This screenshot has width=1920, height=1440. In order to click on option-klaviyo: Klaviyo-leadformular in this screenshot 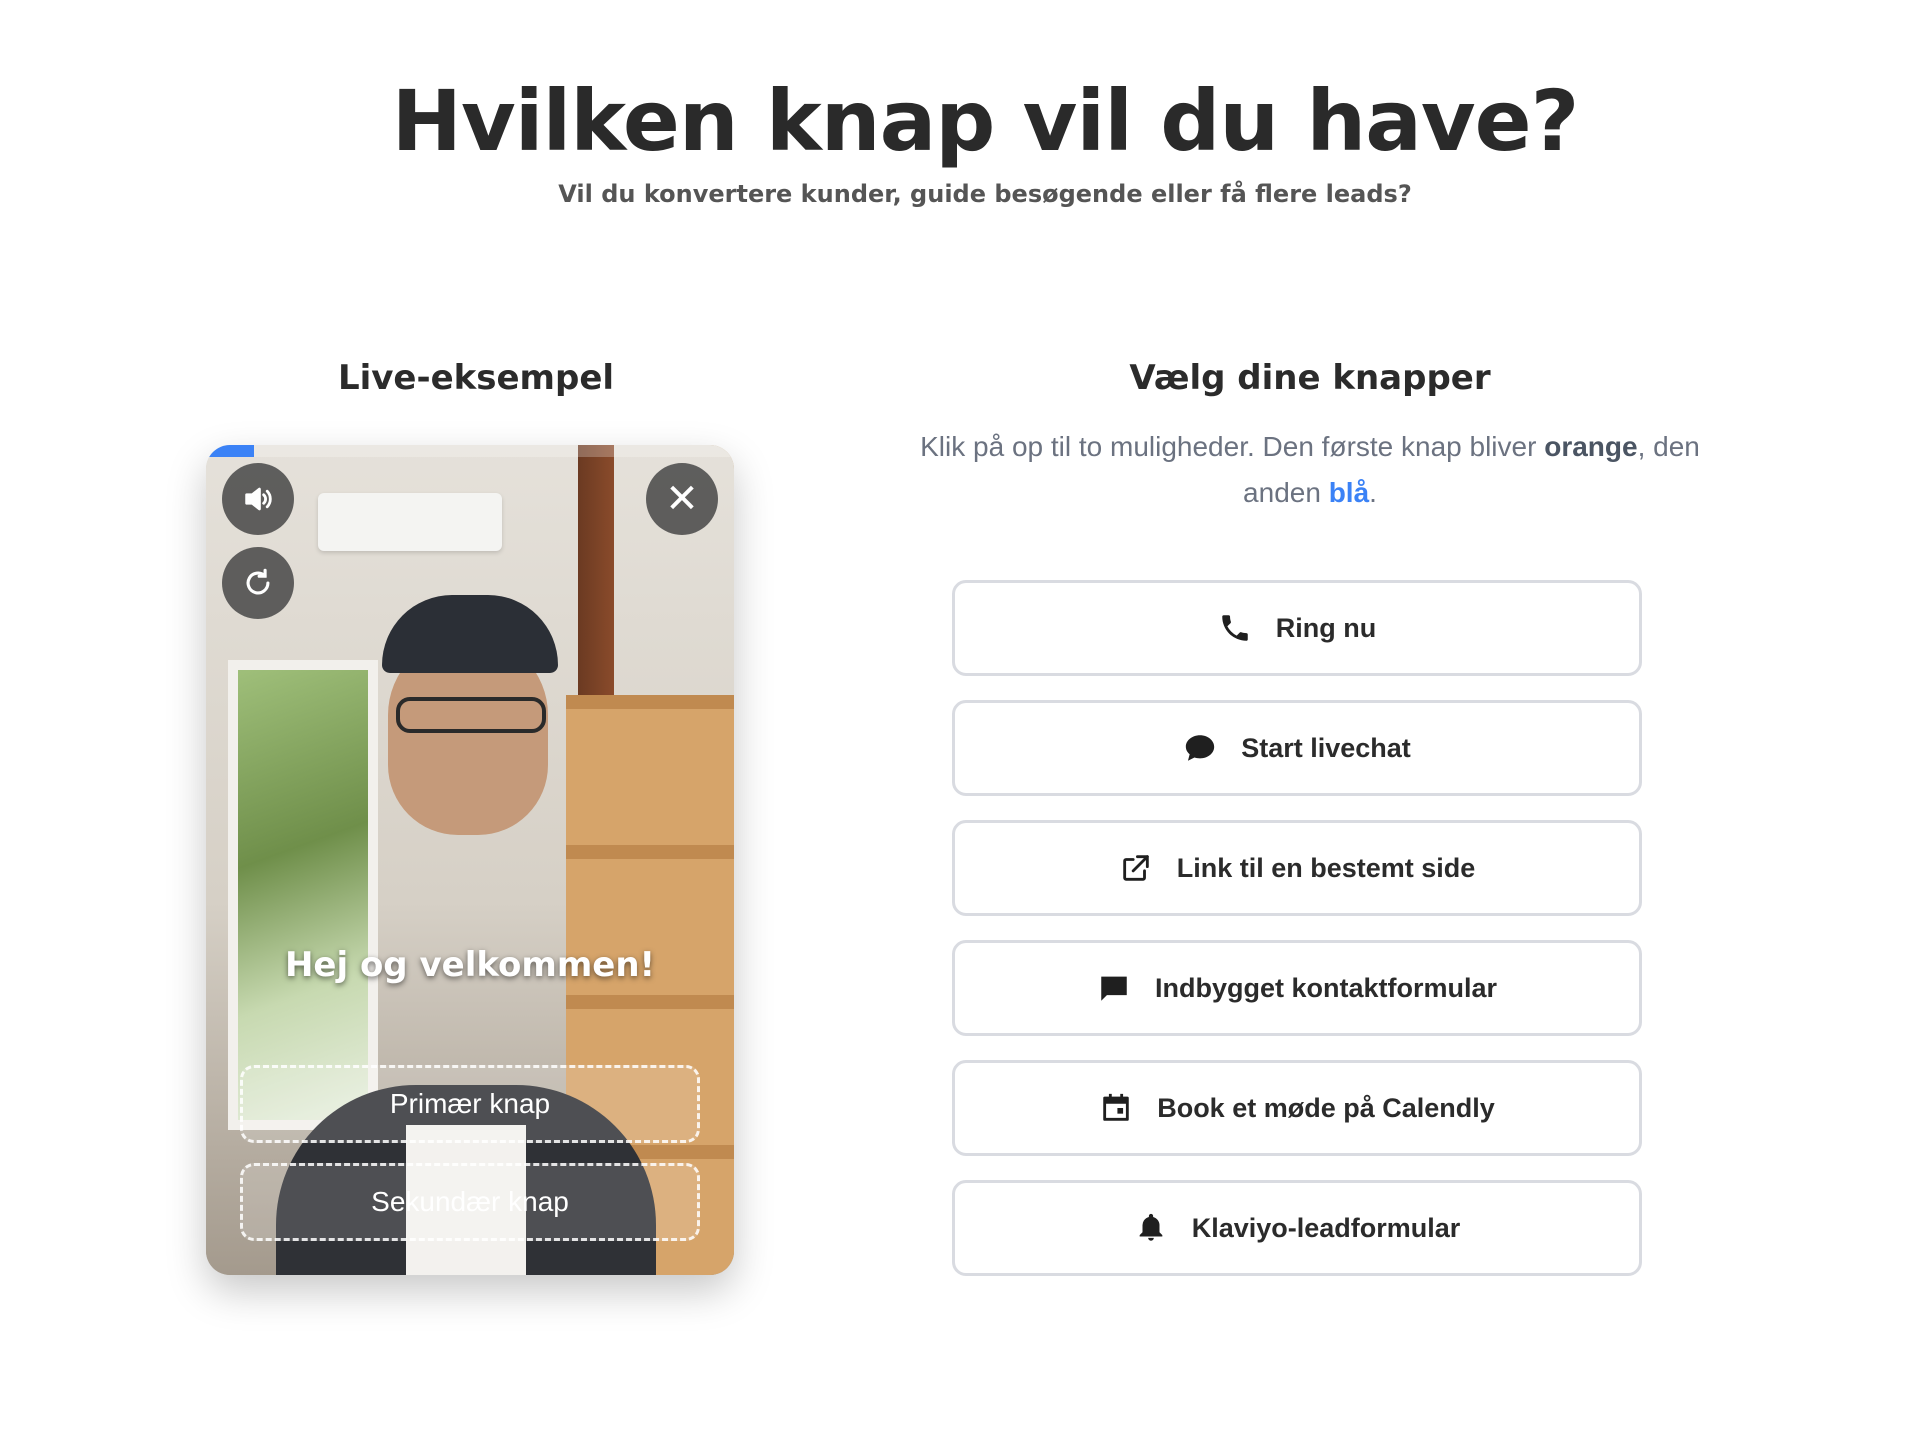, I will do `click(1297, 1228)`.